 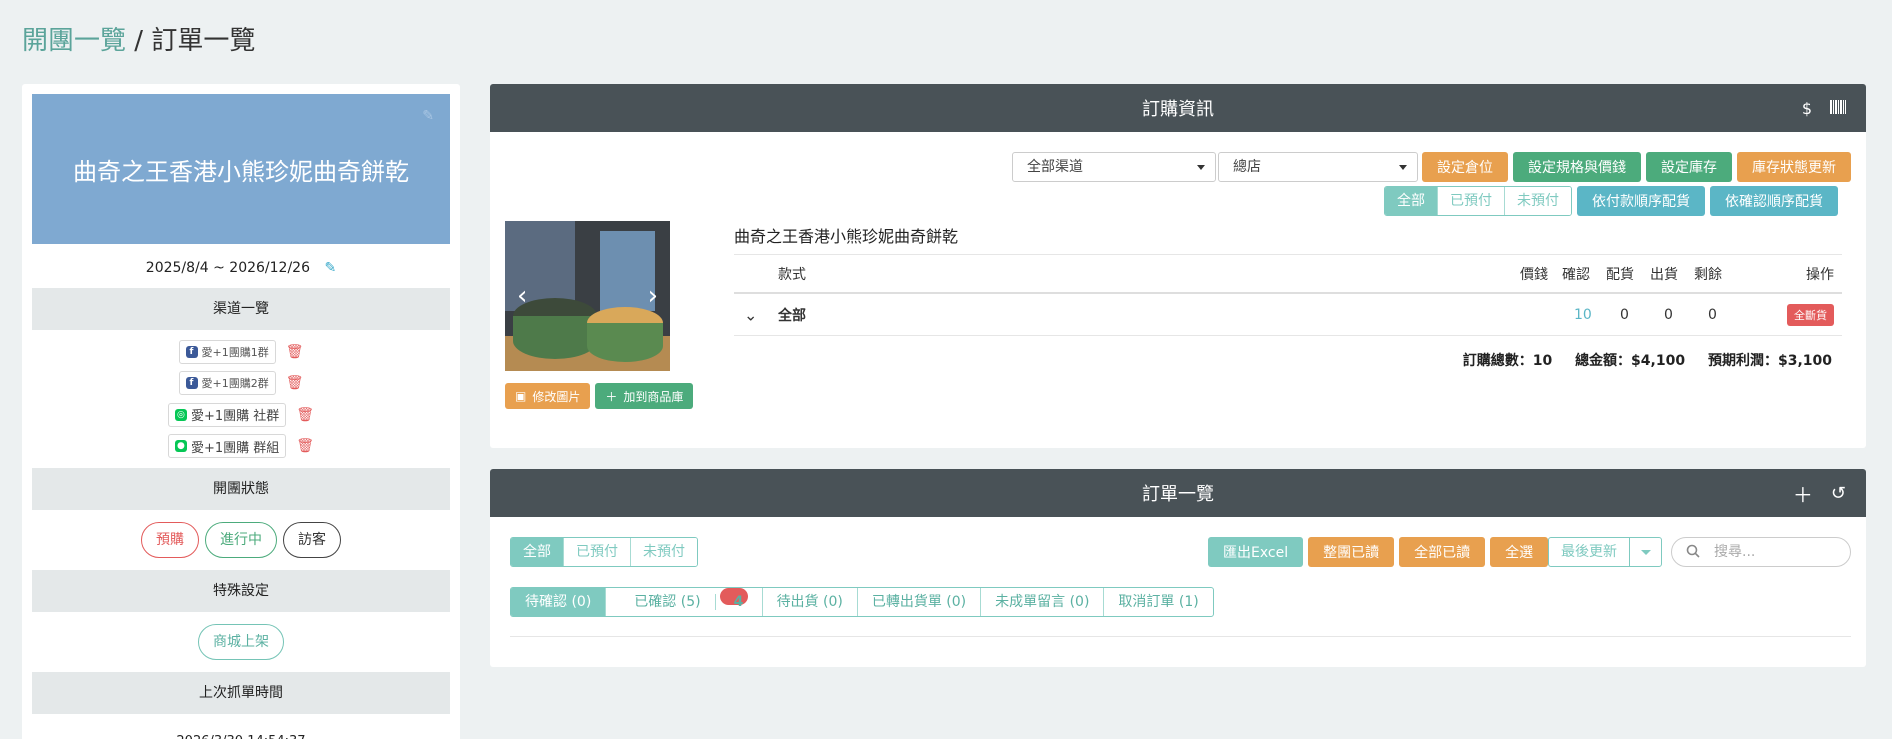 I want to click on breadcrumb-link-groups: 開團一覽, so click(x=74, y=41).